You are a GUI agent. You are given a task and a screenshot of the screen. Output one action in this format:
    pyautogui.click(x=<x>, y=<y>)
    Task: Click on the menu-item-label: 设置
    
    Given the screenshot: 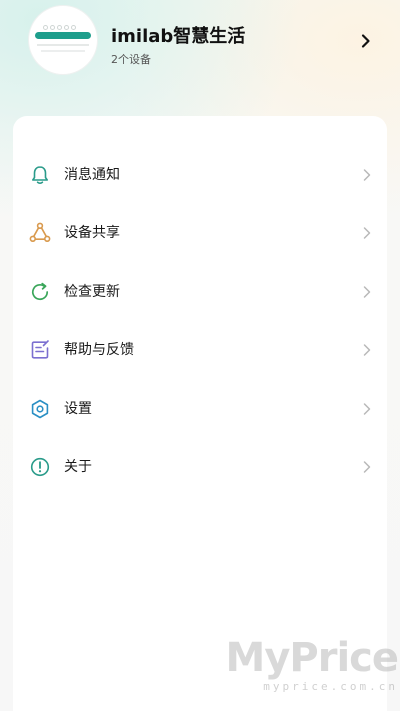 What is the action you would take?
    pyautogui.click(x=78, y=409)
    